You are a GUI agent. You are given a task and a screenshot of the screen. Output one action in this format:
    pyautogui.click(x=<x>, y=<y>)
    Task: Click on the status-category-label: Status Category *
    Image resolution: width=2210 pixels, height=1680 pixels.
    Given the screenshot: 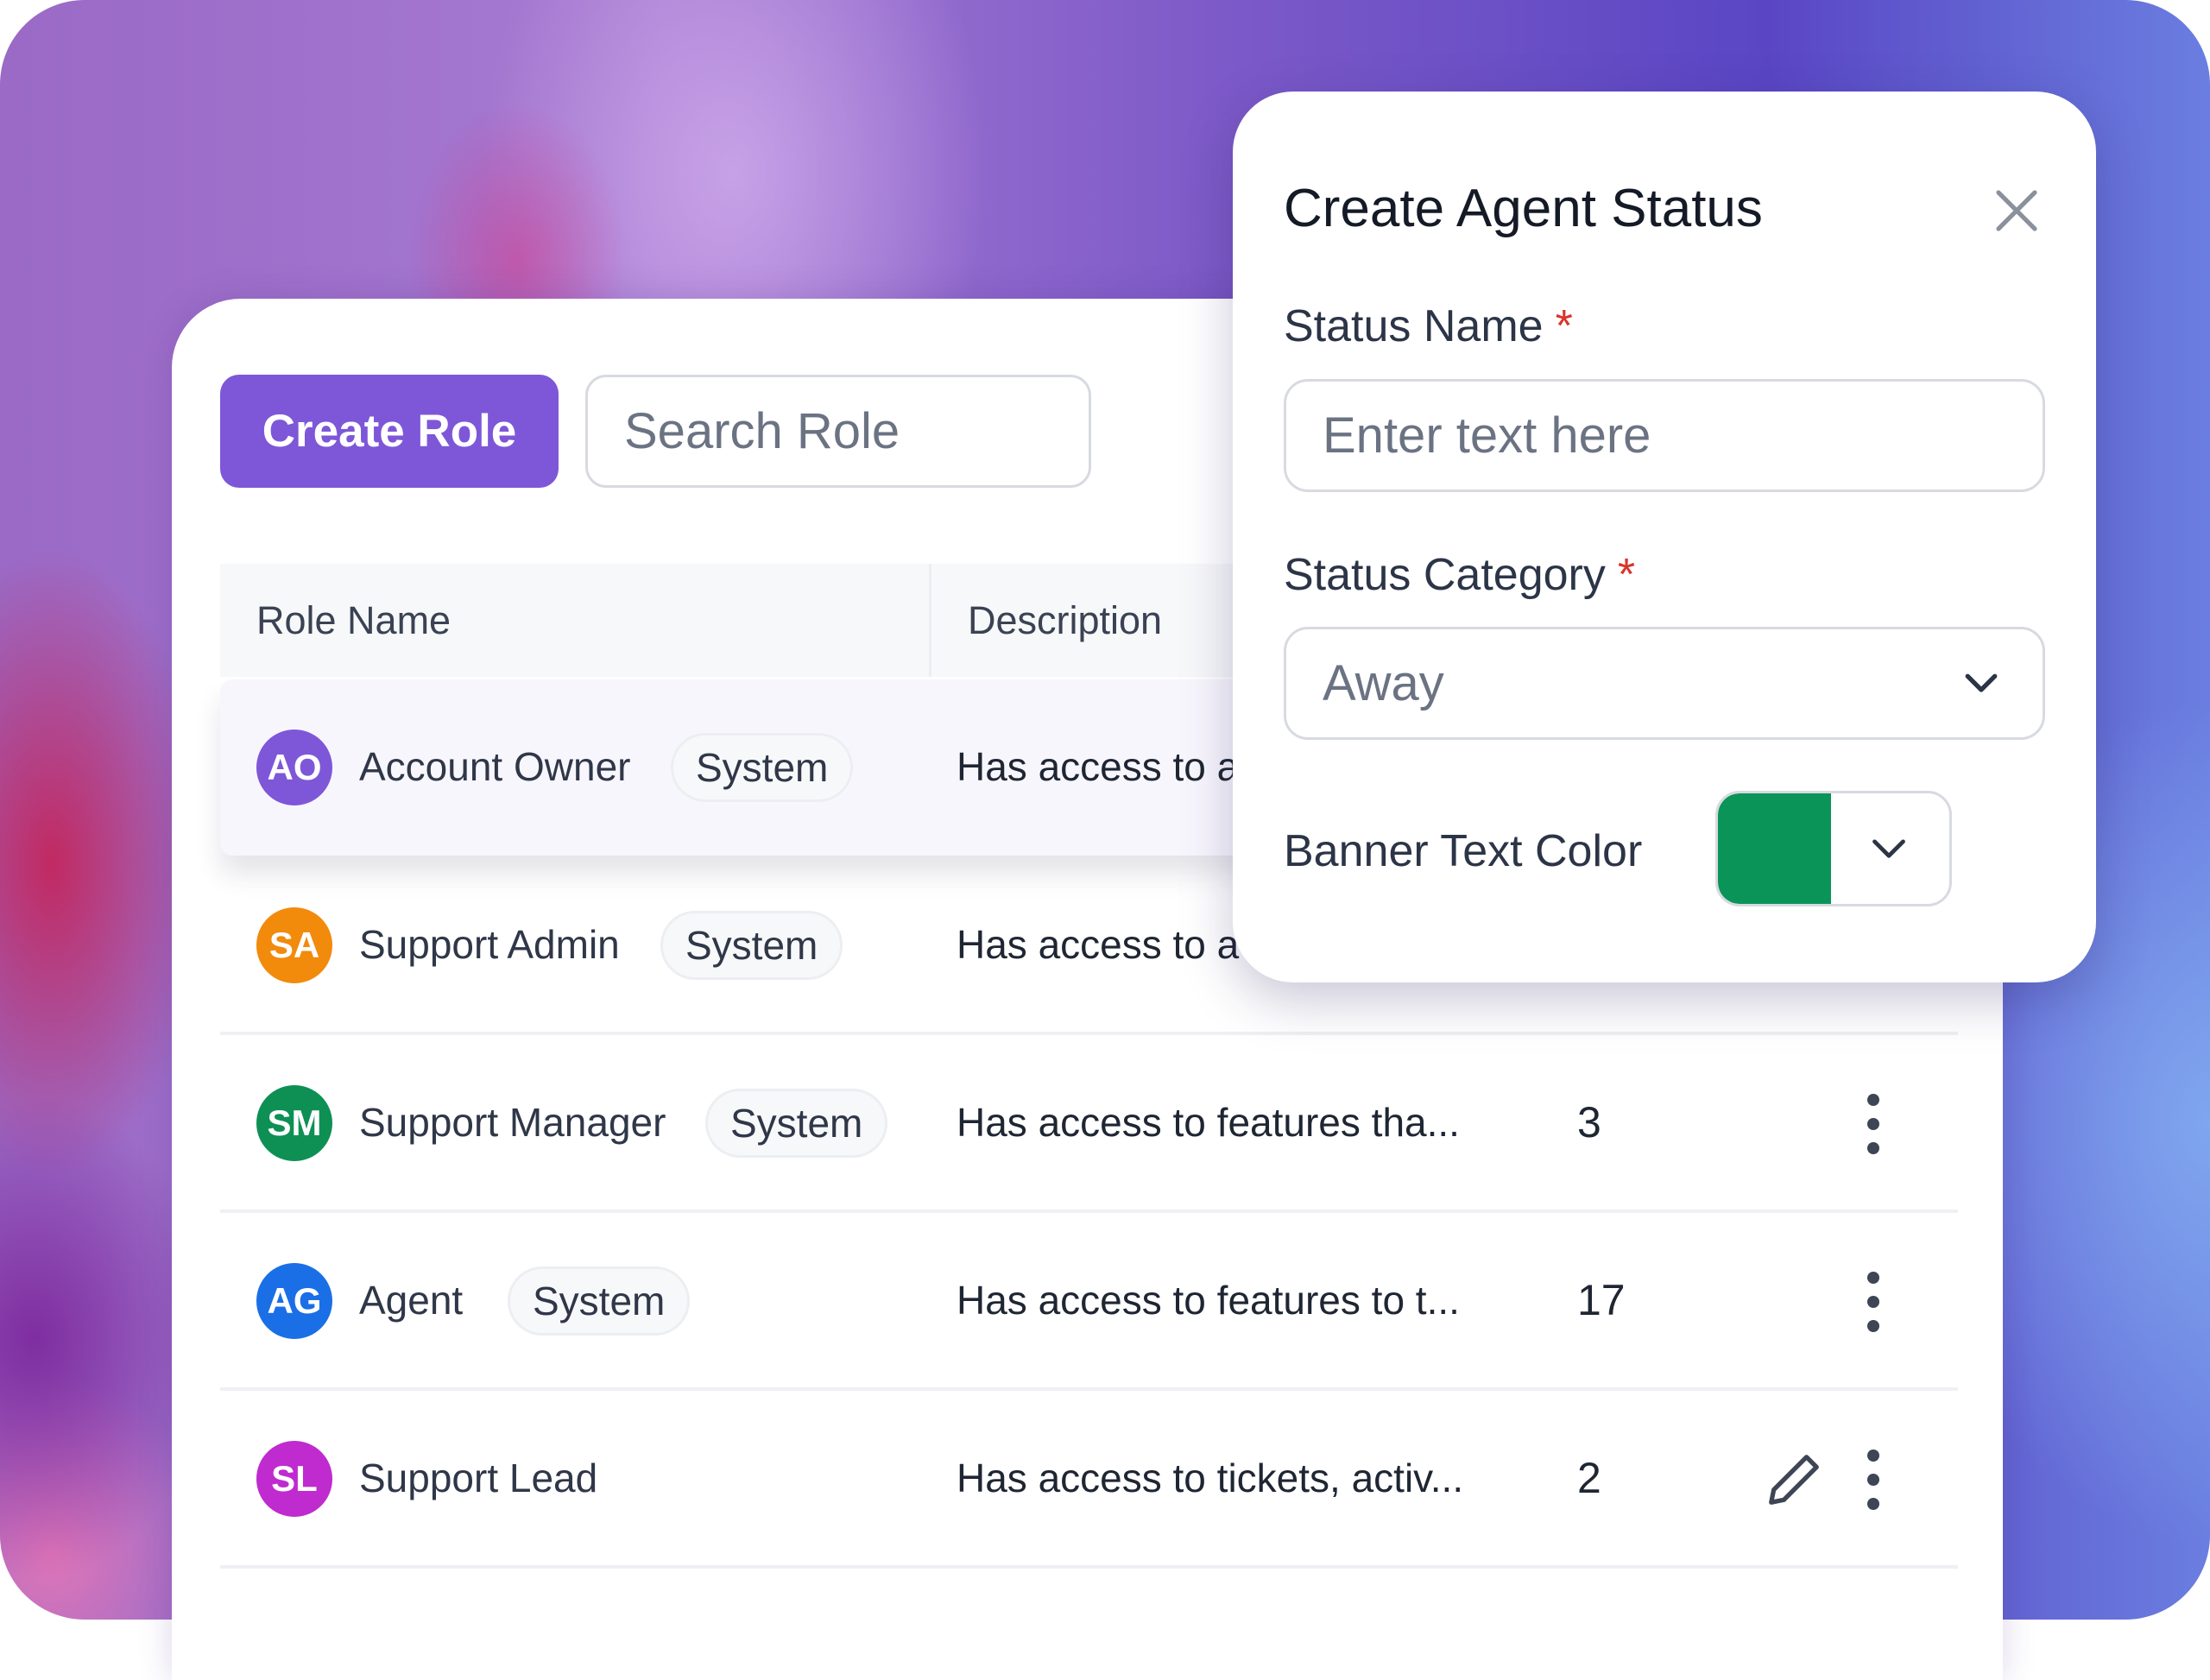 What is the action you would take?
    pyautogui.click(x=1460, y=575)
    